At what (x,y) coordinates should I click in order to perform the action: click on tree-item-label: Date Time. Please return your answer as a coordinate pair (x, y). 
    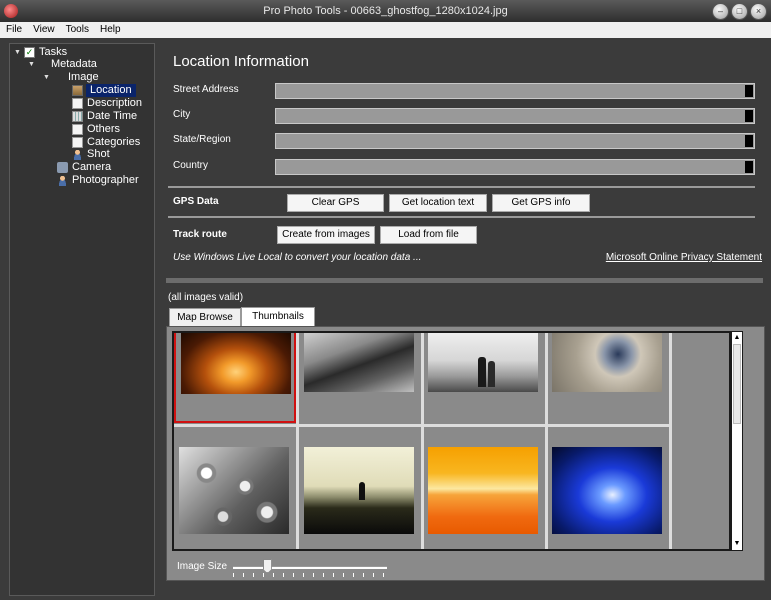
    Looking at the image, I should click on (112, 116).